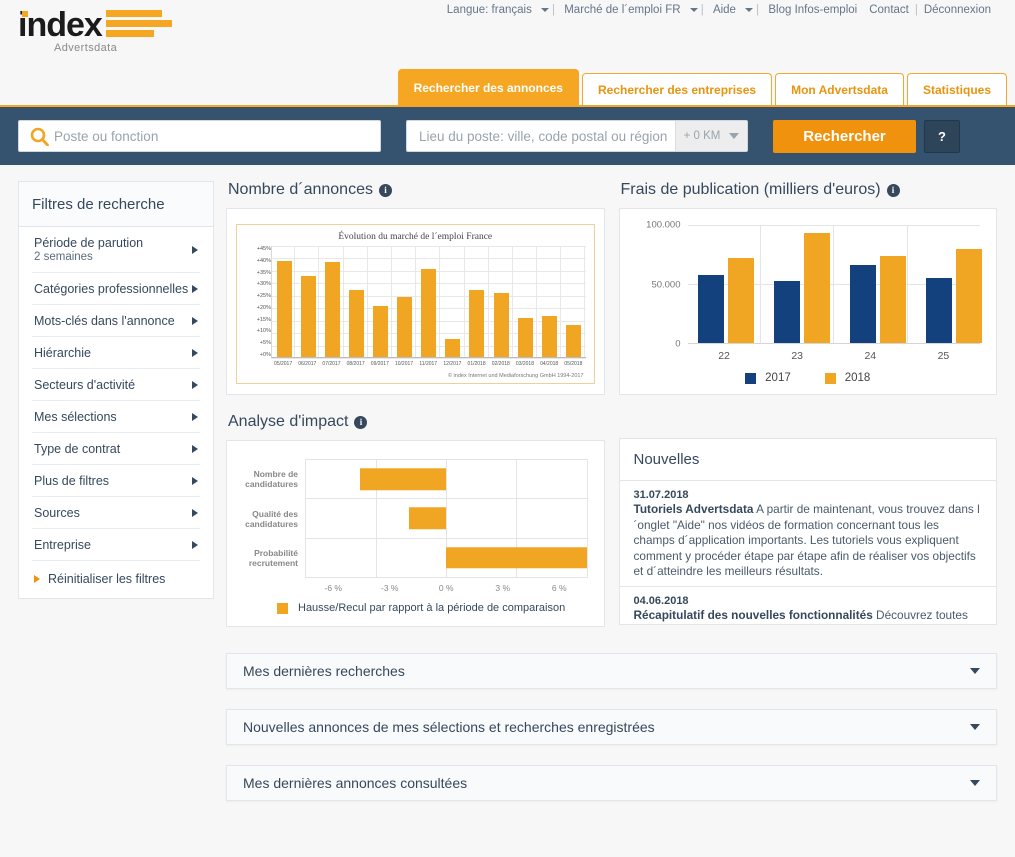 This screenshot has width=1015, height=857. I want to click on news-headline: Tutoriels Advertsdata, so click(693, 509).